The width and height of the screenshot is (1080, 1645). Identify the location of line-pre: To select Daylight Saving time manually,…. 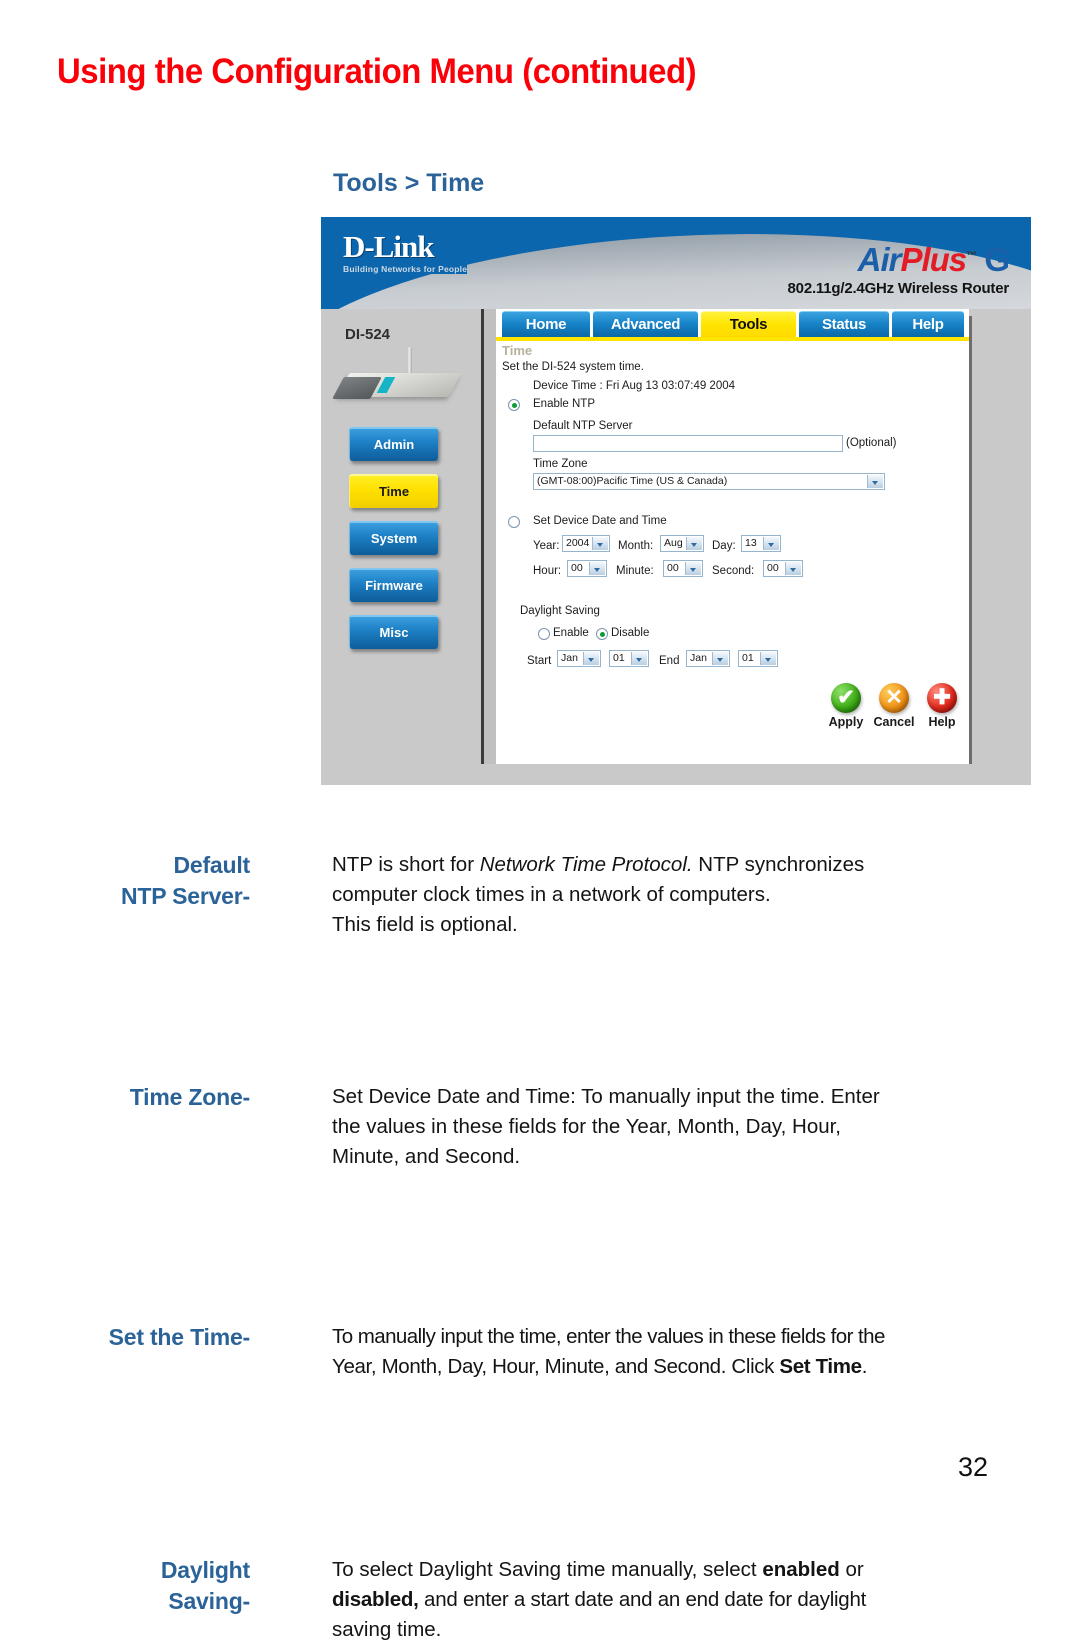
(547, 1569).